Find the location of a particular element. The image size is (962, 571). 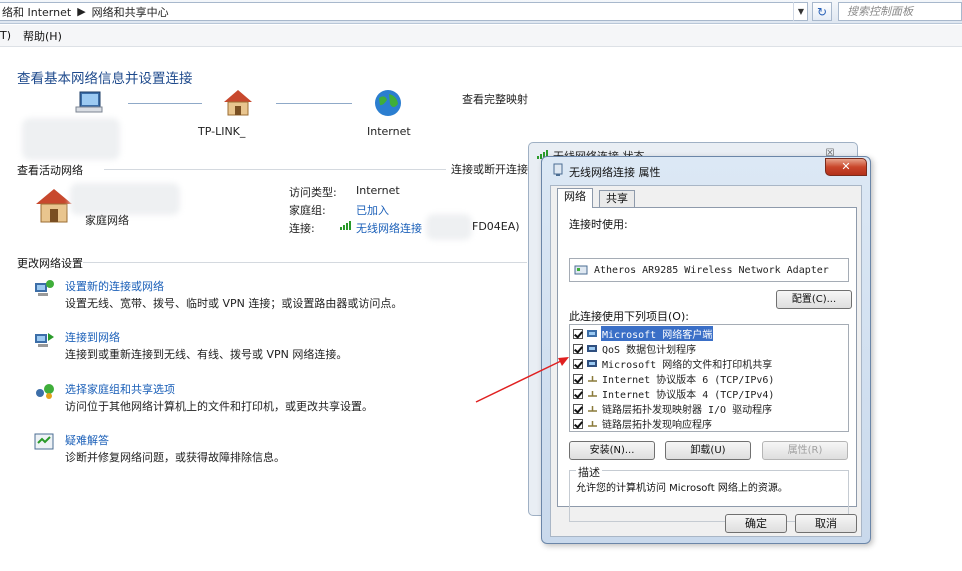

network-setup-icon is located at coordinates (44, 288).